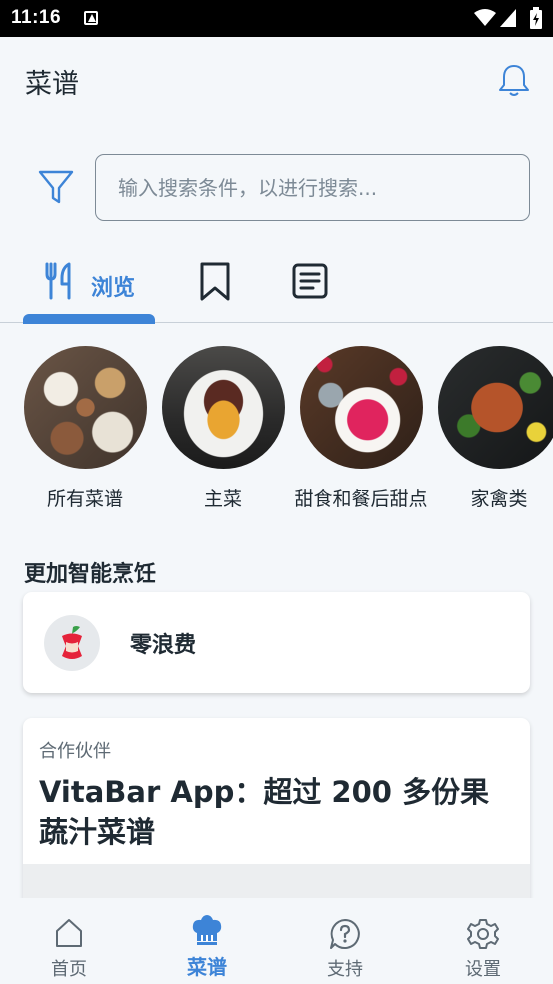 This screenshot has width=553, height=984. Describe the element at coordinates (75, 751) in the screenshot. I see `partner-kicker: 合作伙伴` at that location.